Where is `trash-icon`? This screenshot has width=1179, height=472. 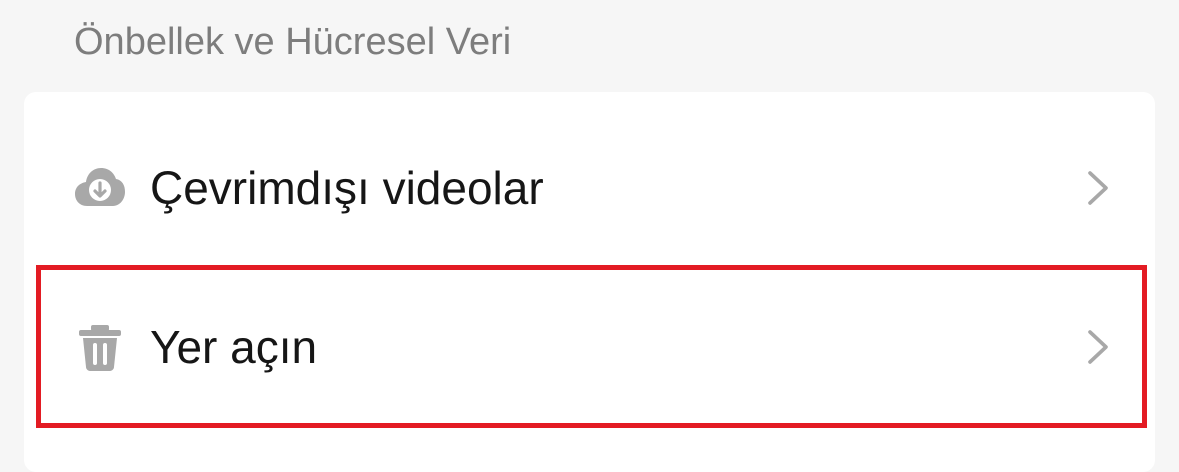 trash-icon is located at coordinates (100, 348).